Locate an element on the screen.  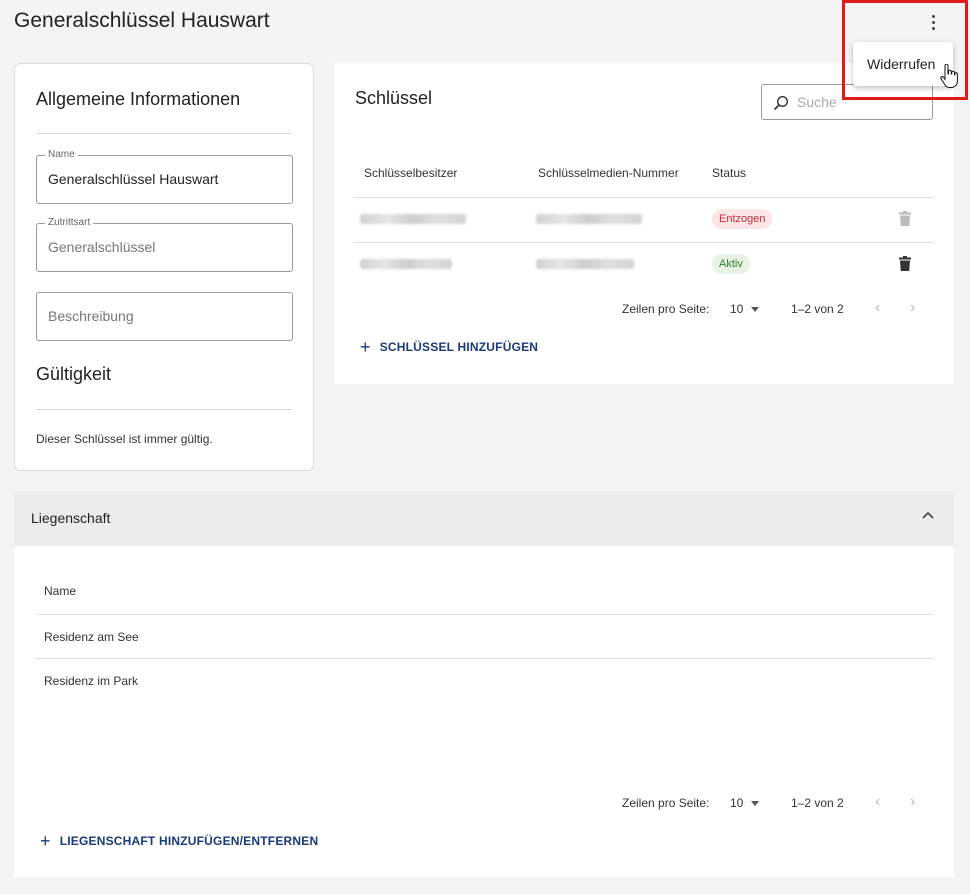
search-placeholder: Suche is located at coordinates (817, 102).